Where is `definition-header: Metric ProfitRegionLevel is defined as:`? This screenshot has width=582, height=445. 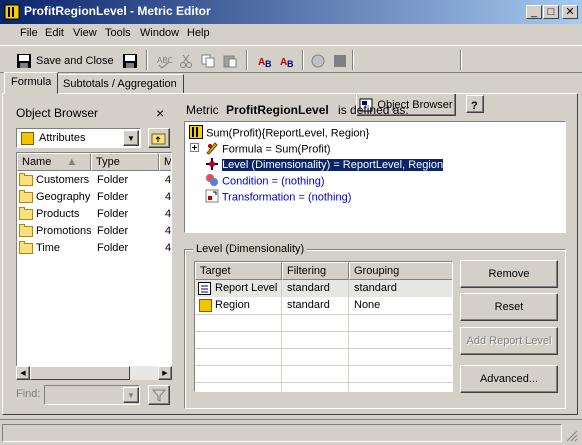 definition-header: Metric ProfitRegionLevel is defined as: is located at coordinates (297, 110).